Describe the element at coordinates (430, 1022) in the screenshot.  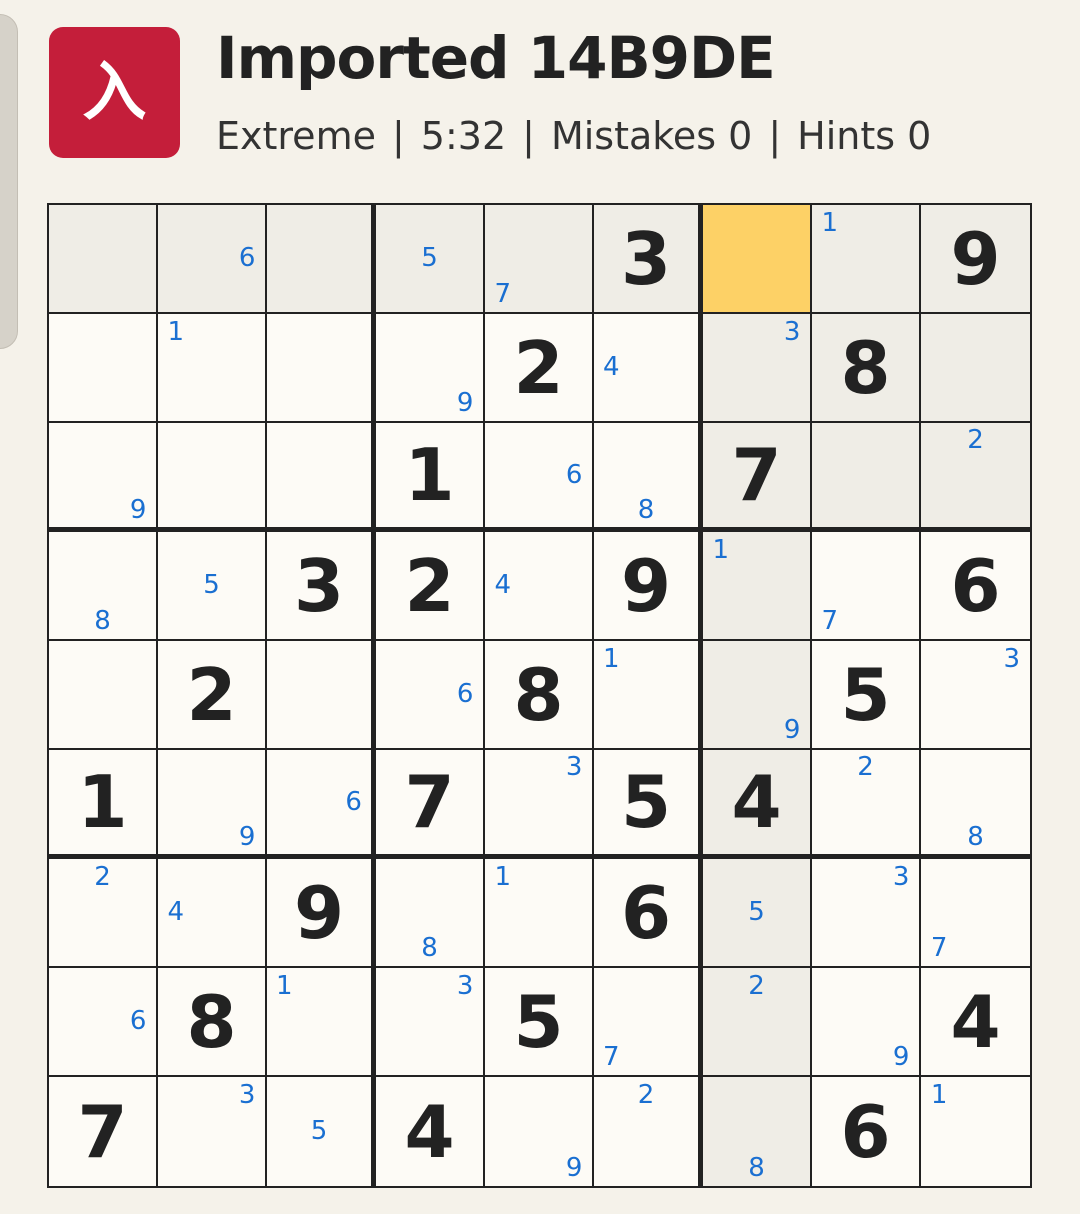
I see `board-cell-r8c4: 3` at that location.